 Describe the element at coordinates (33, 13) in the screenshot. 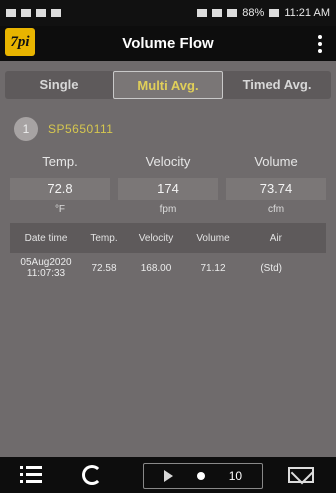

I see `notification-icons` at that location.